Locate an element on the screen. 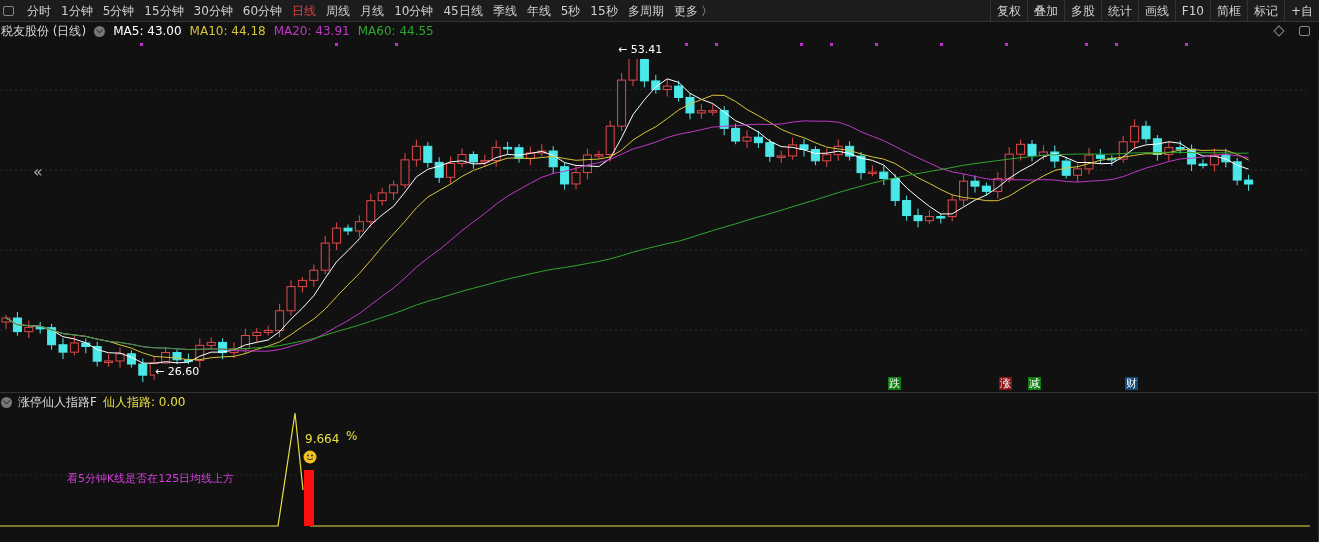 The image size is (1319, 542). indicator-bar is located at coordinates (309, 498).